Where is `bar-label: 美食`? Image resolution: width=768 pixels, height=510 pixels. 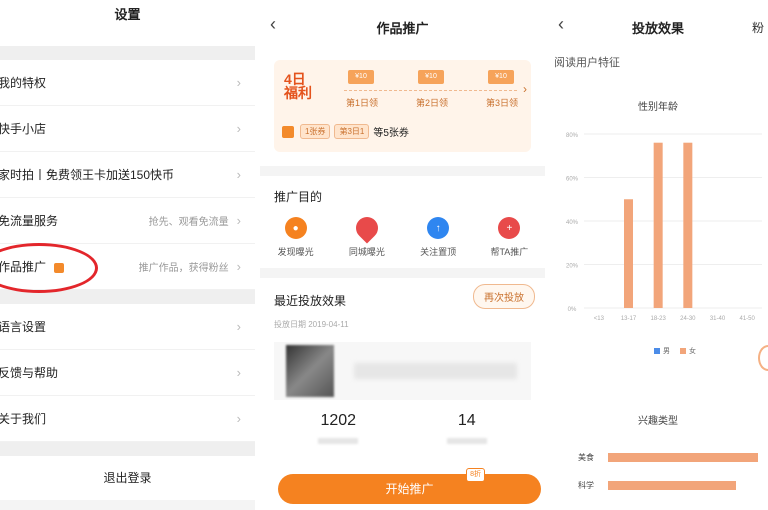
bar-label: 美食 is located at coordinates (586, 457).